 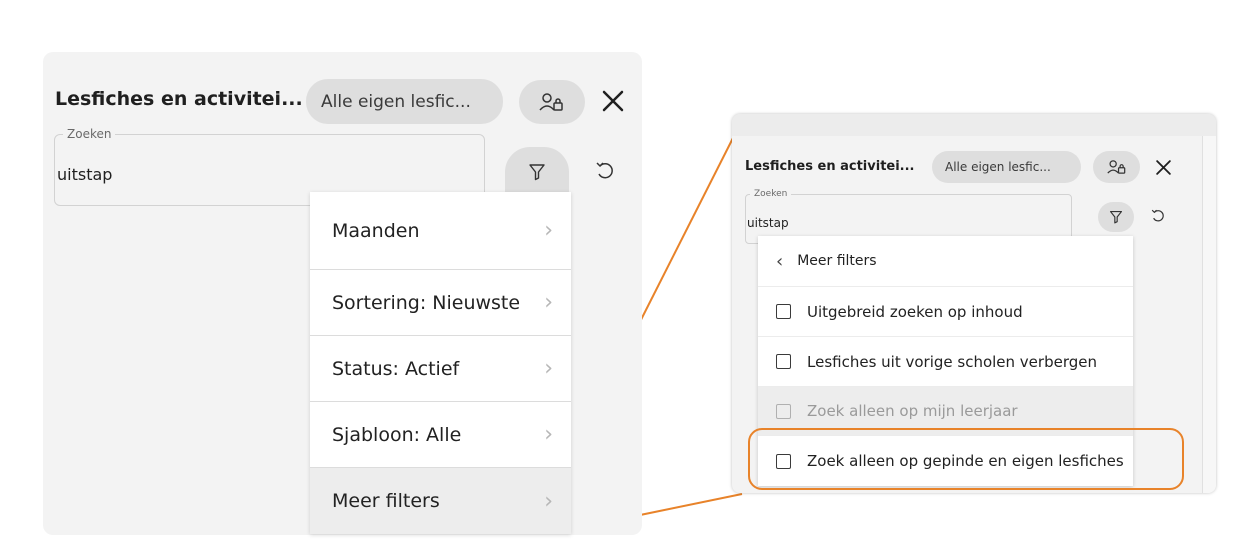 What do you see at coordinates (397, 434) in the screenshot?
I see `menu-item-label: Sjabloon: Alle` at bounding box center [397, 434].